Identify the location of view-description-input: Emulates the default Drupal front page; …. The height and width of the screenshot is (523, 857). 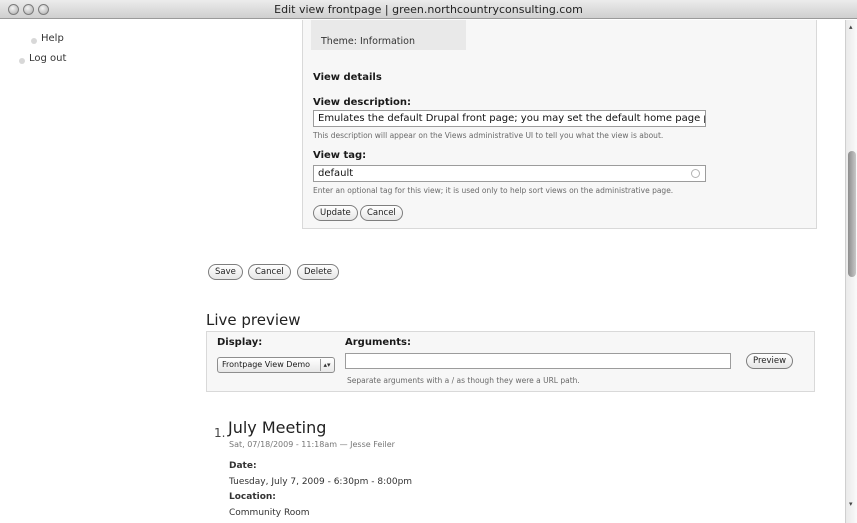
(509, 118).